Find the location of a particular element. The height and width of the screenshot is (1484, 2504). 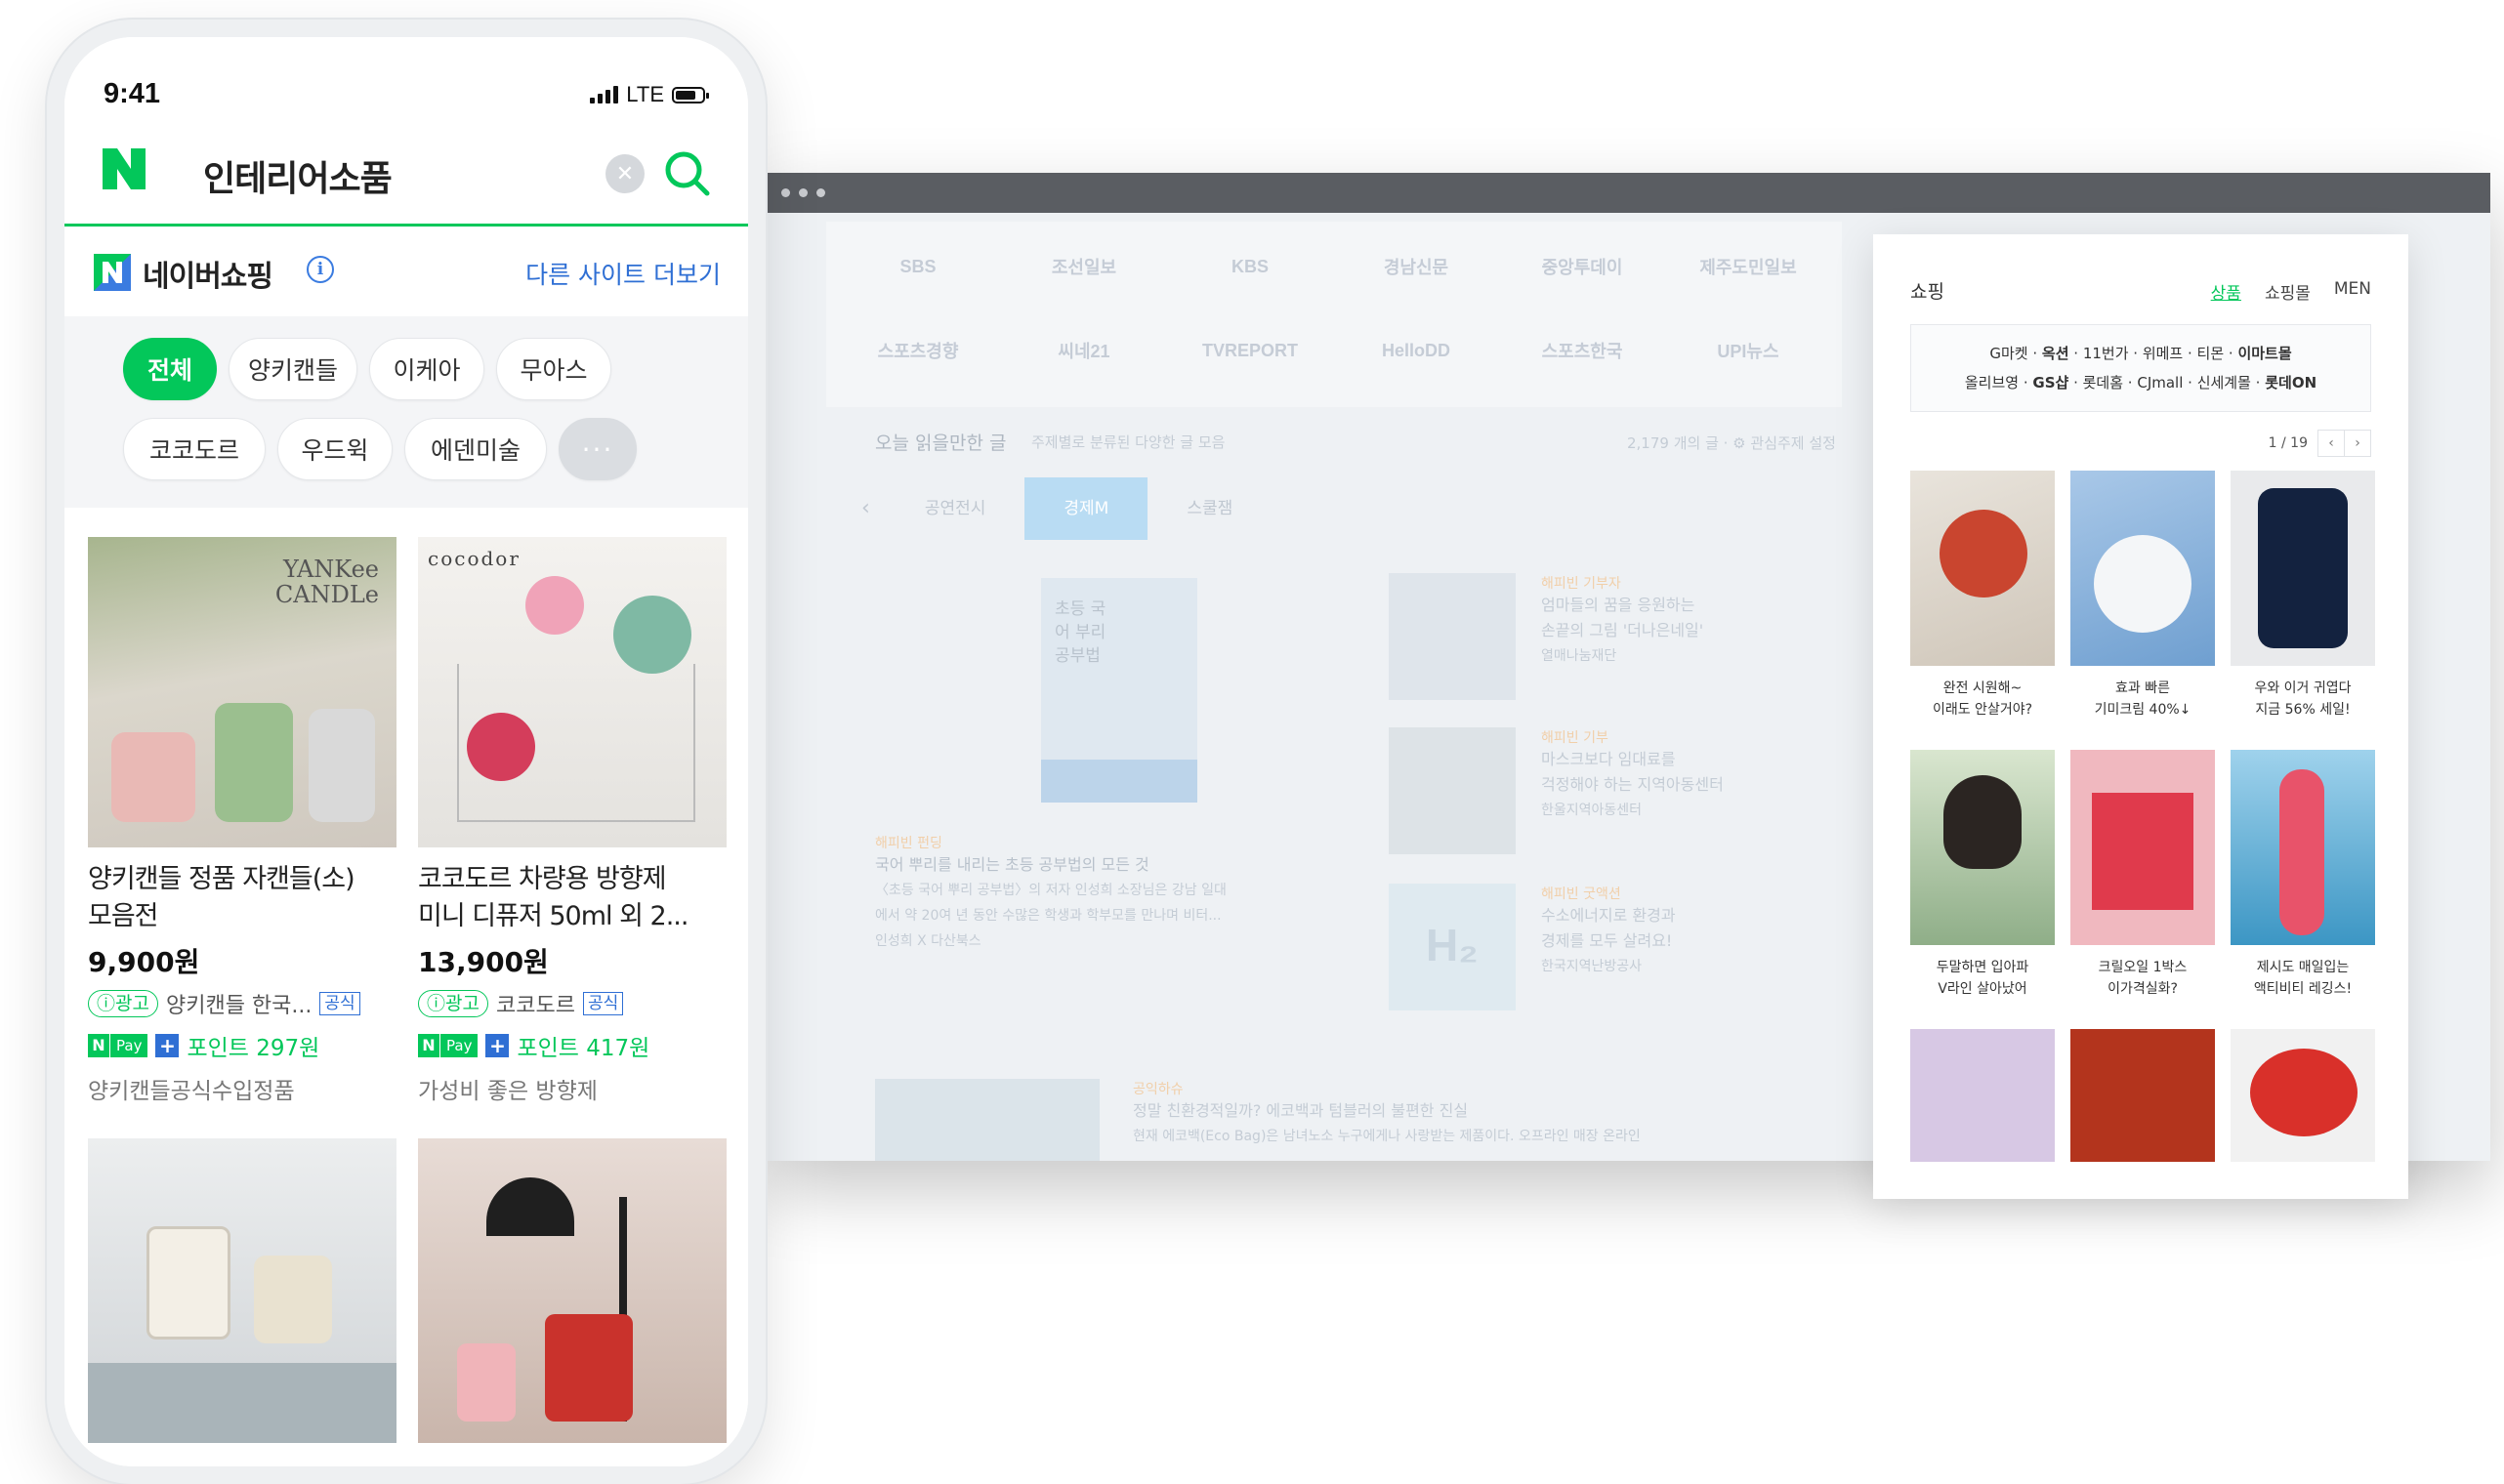

product-item: 우와 이거 귀엽다 지금 56% 세일! is located at coordinates (2303, 596).